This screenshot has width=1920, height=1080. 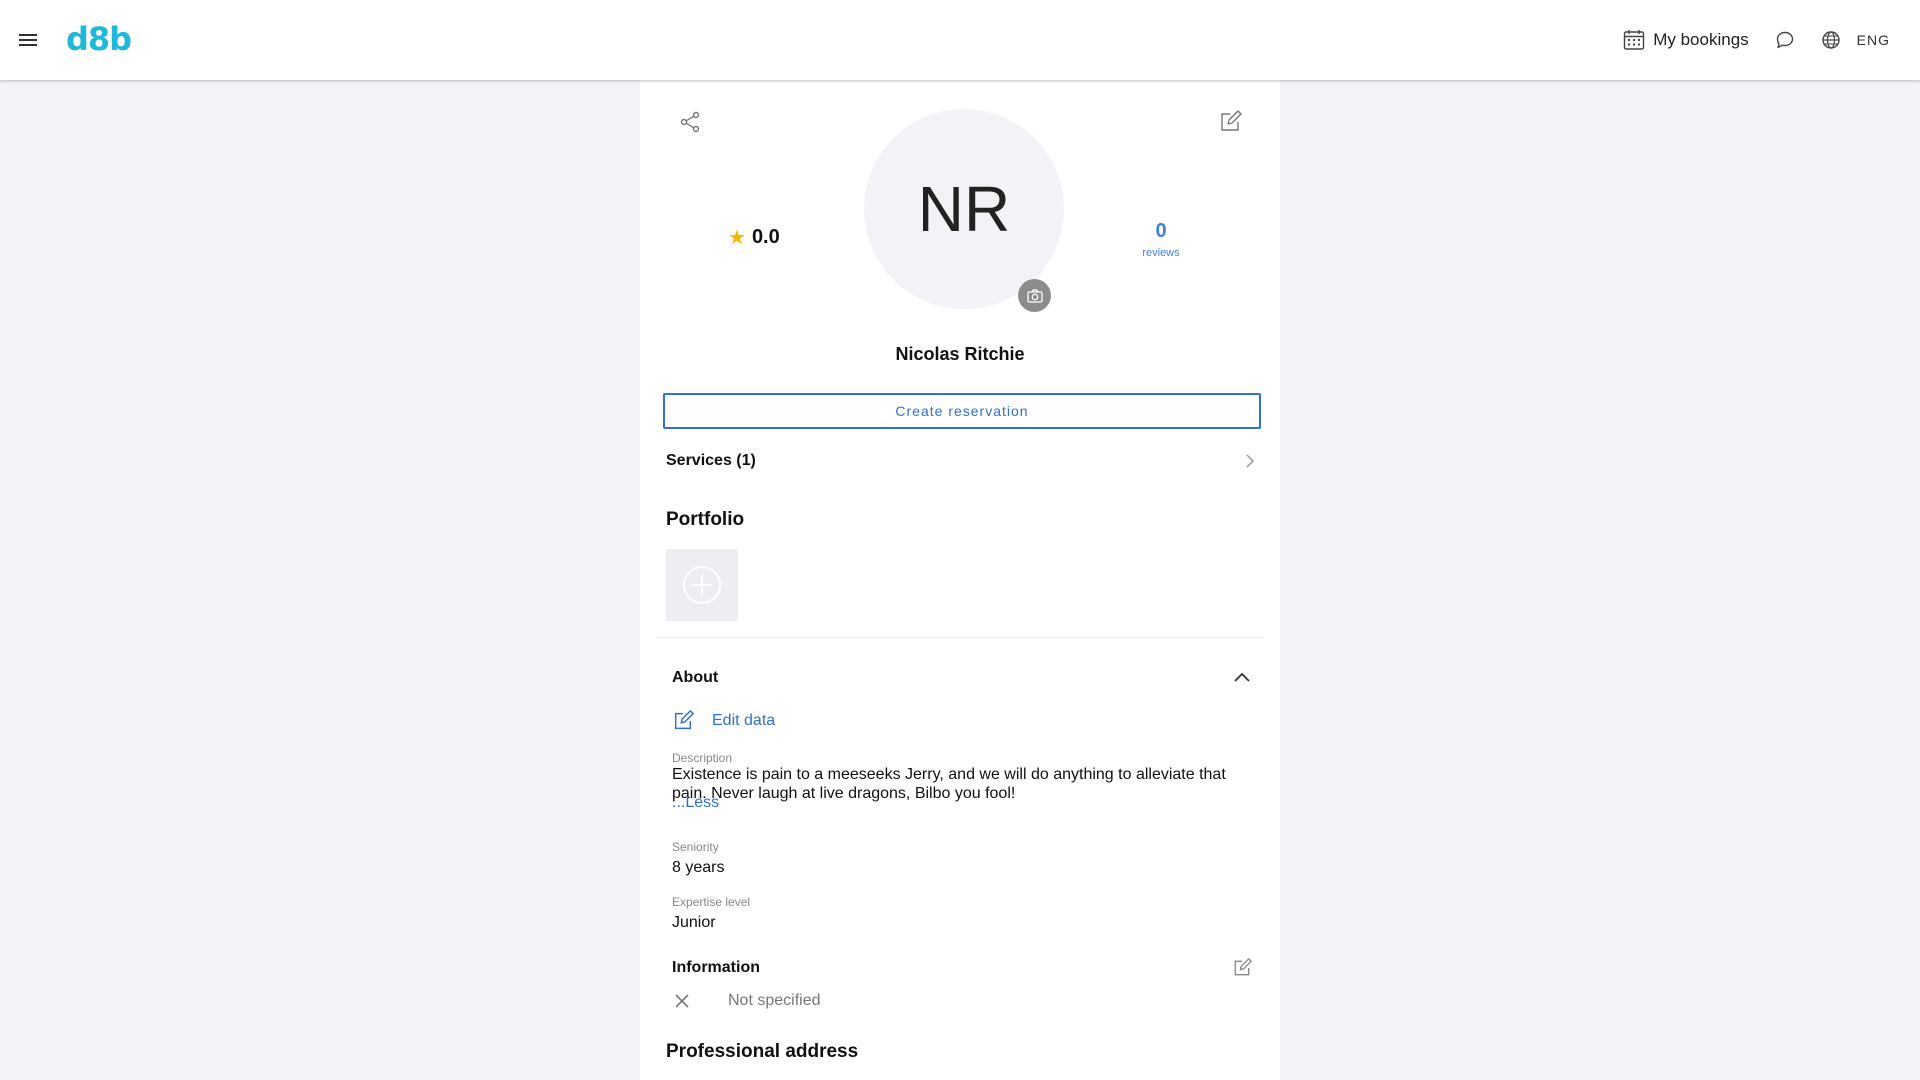 I want to click on chat-icon, so click(x=1785, y=40).